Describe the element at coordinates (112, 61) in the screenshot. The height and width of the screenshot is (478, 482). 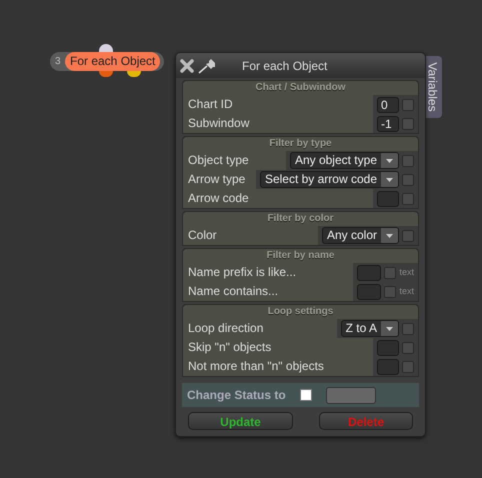
I see `node-title: For each Object` at that location.